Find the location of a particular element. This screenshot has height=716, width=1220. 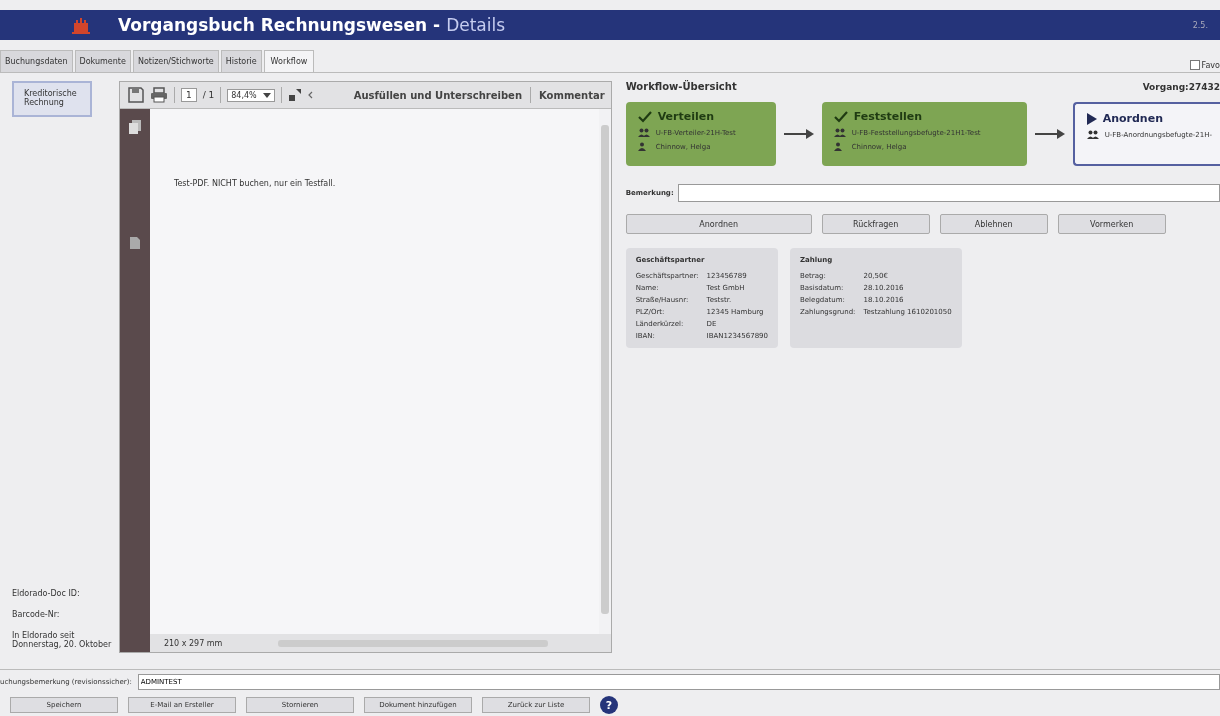

remark-field is located at coordinates (948, 193).